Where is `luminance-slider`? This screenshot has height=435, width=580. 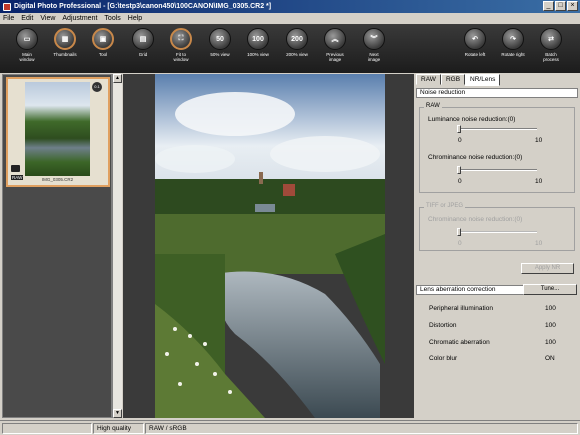
luminance-slider is located at coordinates (497, 129).